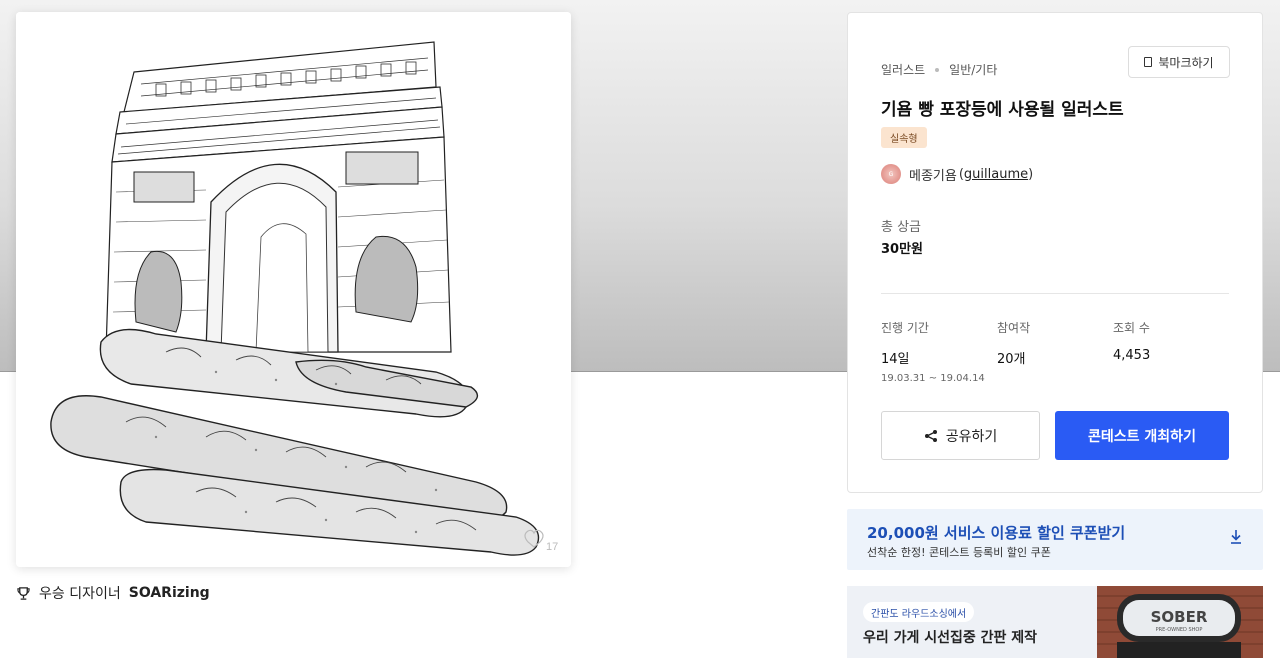 This screenshot has width=1280, height=667. I want to click on bookmark-button: 북마크하기, so click(1179, 62).